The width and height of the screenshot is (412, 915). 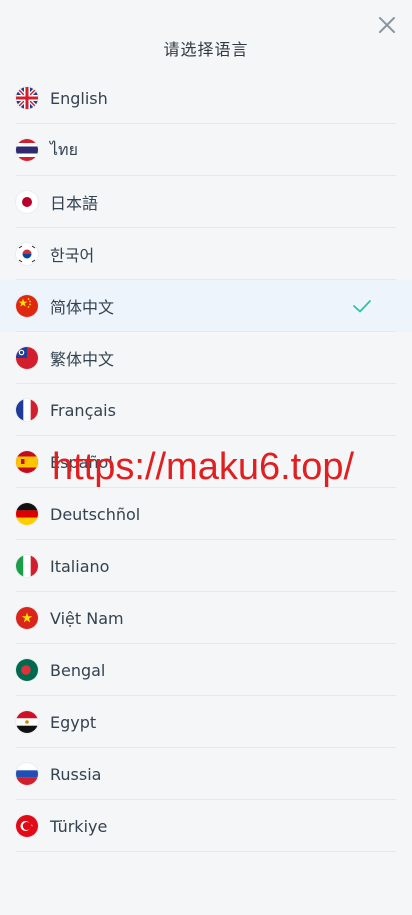 What do you see at coordinates (27, 514) in the screenshot?
I see `germany-flag-icon` at bounding box center [27, 514].